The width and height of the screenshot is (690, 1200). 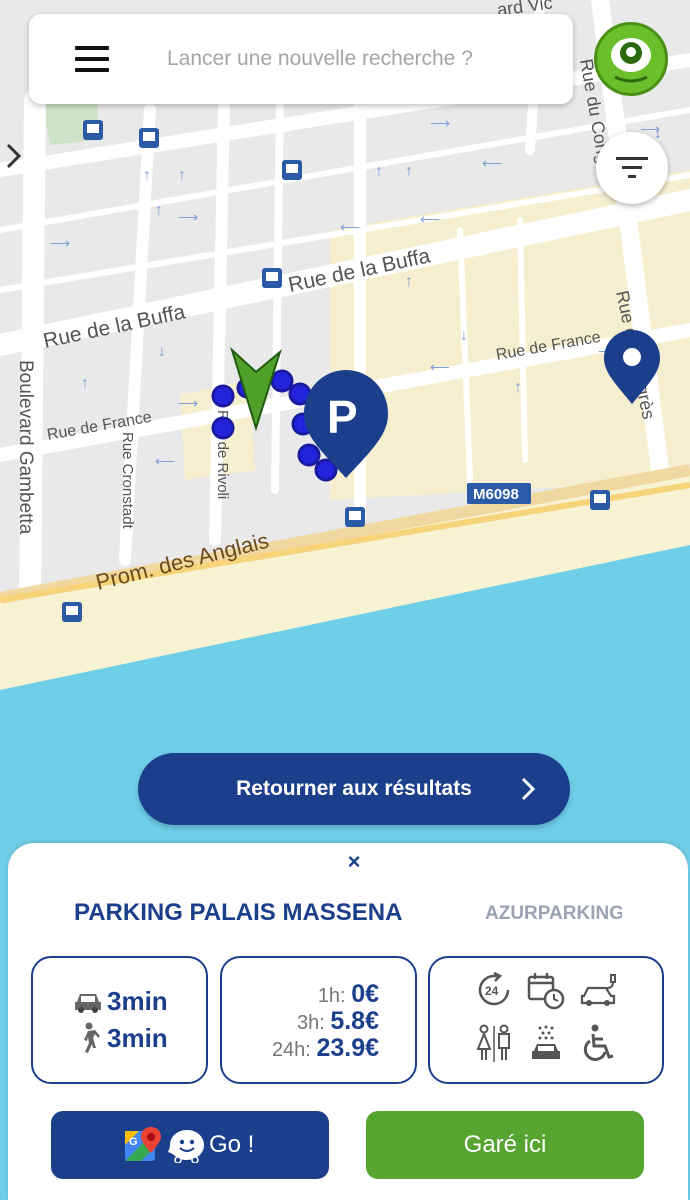 I want to click on svg-text: M6098, so click(x=496, y=494).